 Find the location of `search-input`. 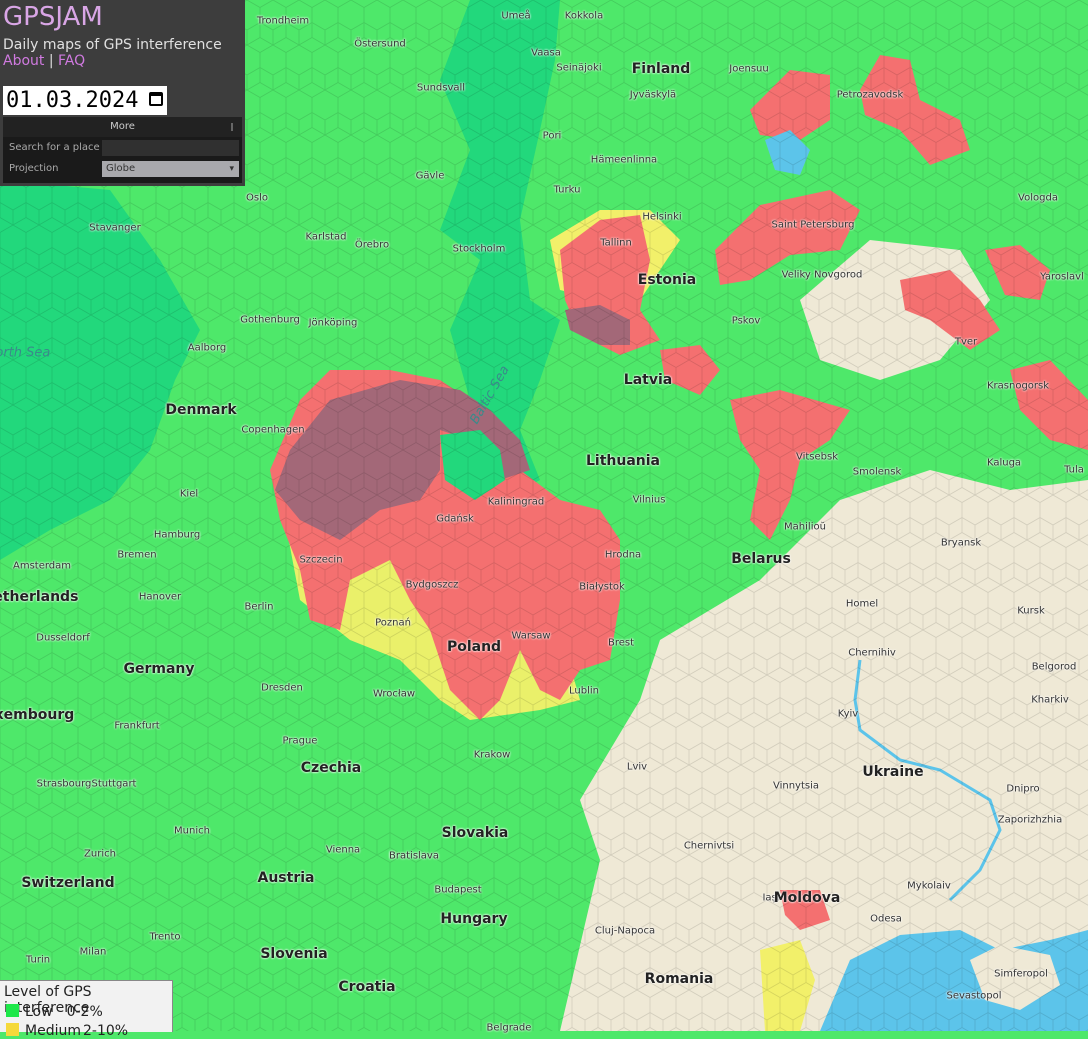

search-input is located at coordinates (170, 148).